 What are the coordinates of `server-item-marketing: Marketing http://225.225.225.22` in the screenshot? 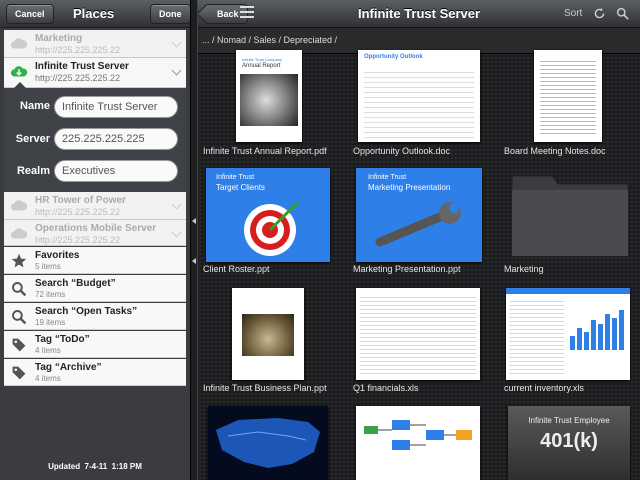 It's located at (95, 44).